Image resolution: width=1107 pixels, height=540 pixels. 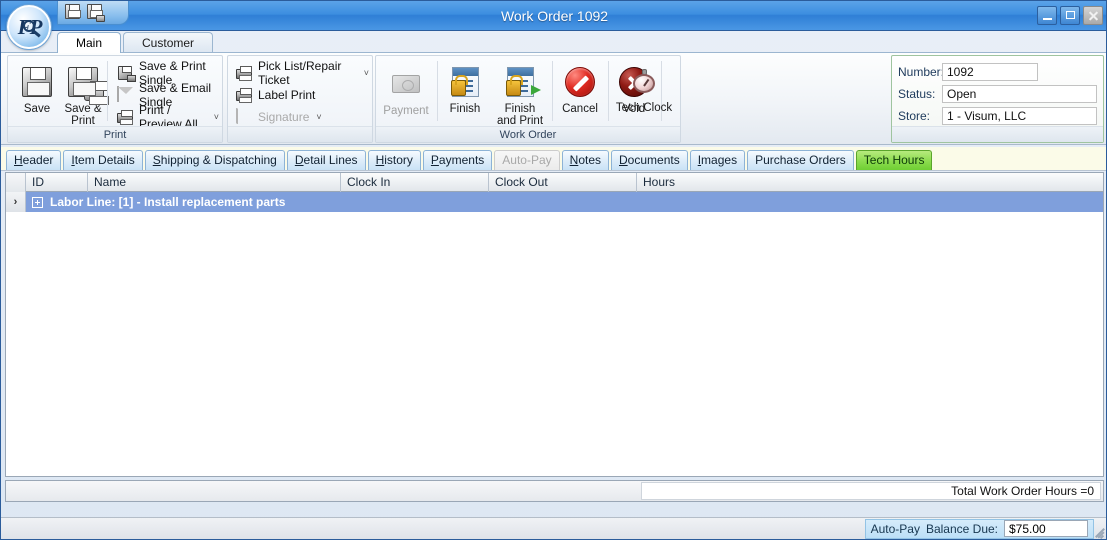 I want to click on window-controls, so click(x=1070, y=15).